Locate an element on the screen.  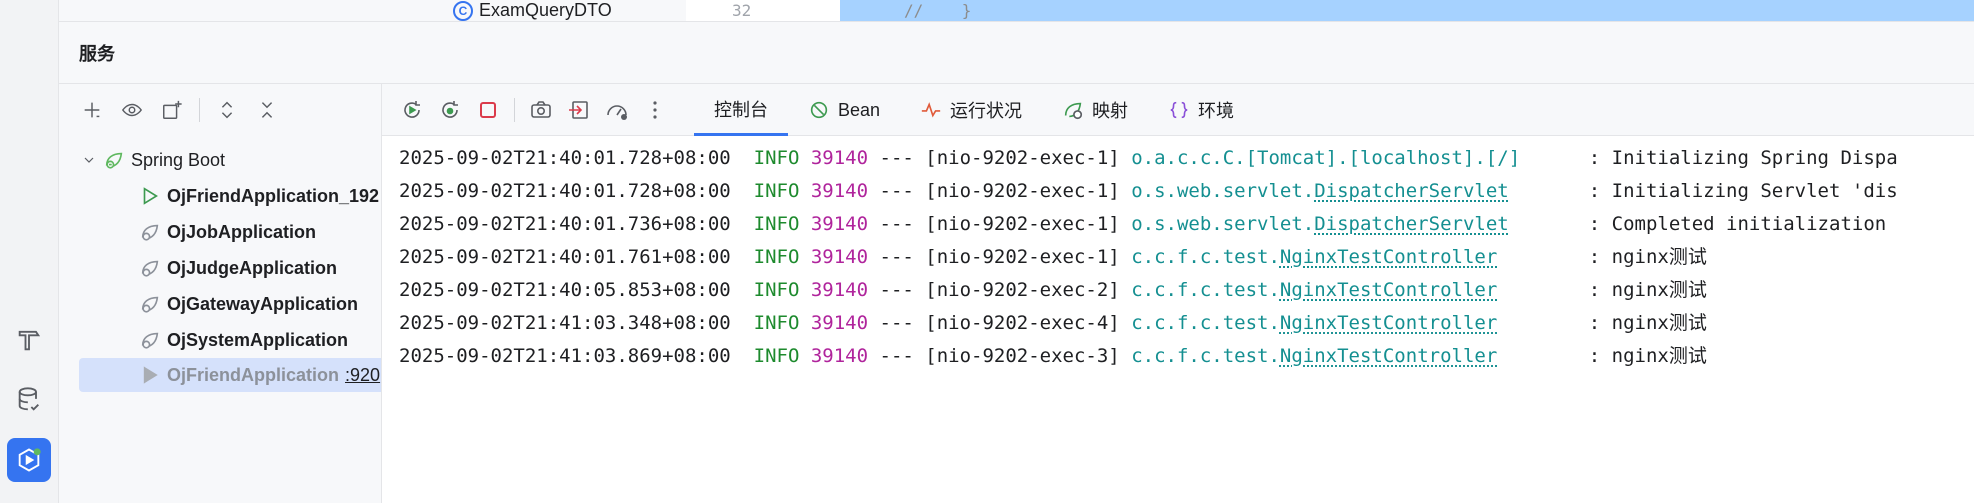
services-icon is located at coordinates (29, 460).